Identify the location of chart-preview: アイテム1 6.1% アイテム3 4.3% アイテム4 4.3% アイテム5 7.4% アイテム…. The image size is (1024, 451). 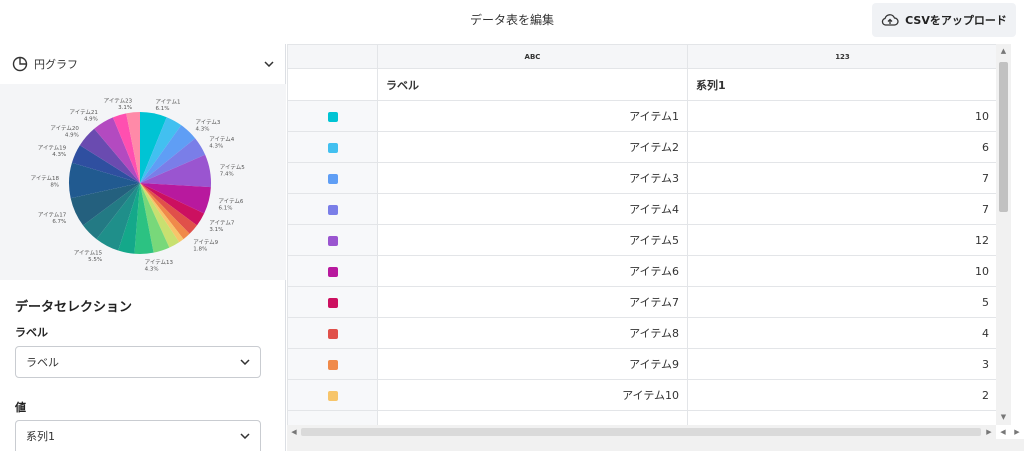
(143, 182).